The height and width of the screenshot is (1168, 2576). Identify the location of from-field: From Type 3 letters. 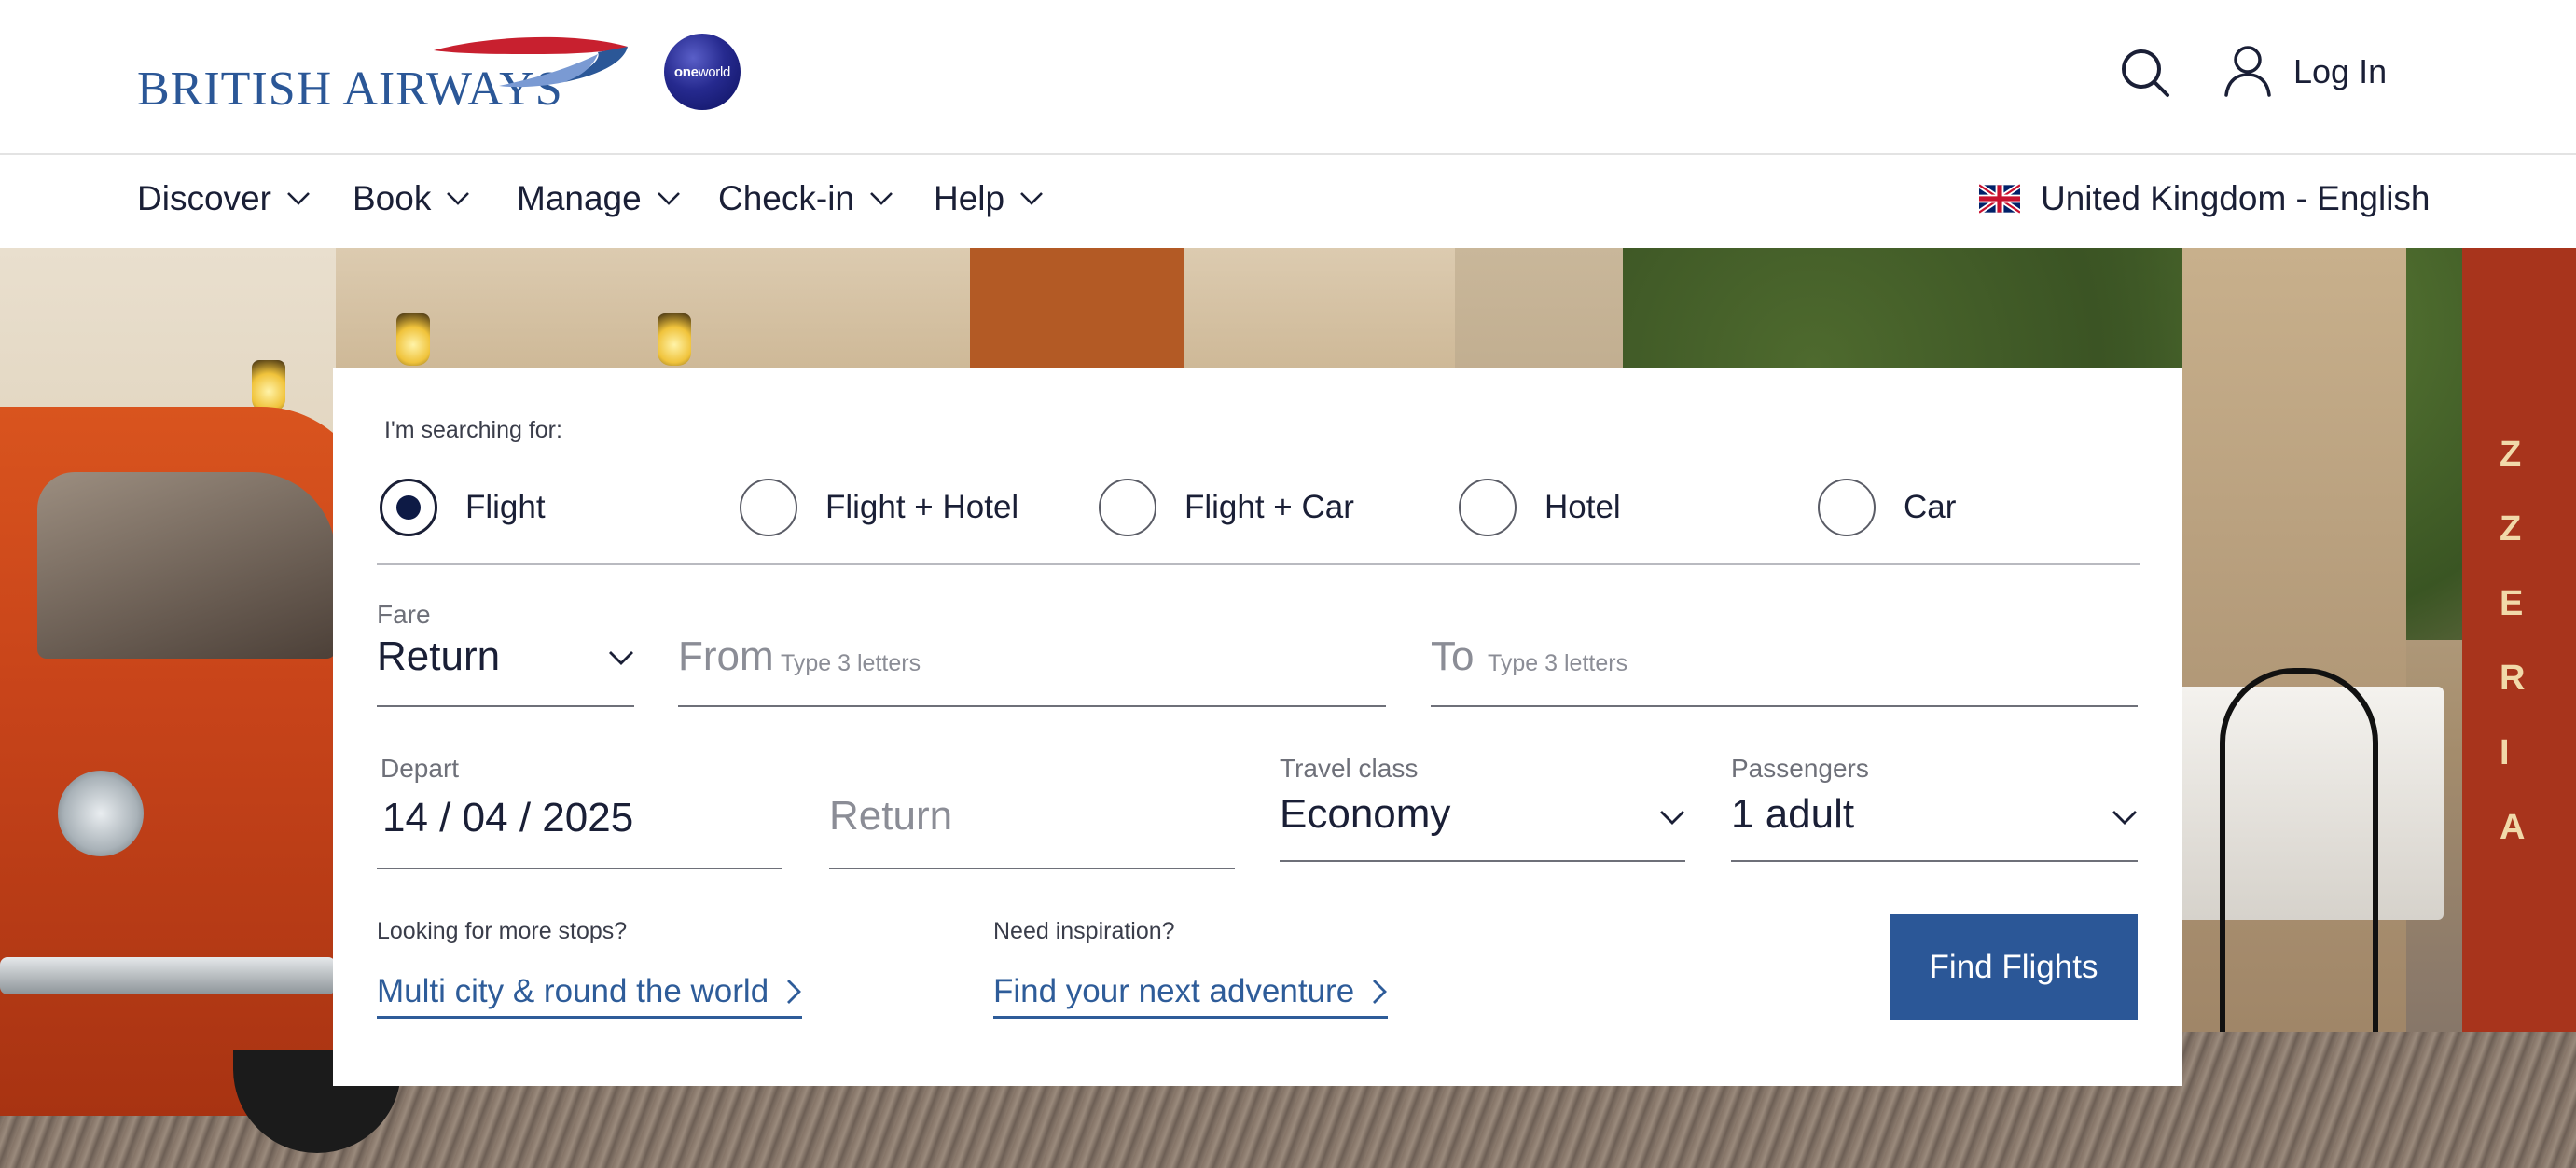
(1032, 653).